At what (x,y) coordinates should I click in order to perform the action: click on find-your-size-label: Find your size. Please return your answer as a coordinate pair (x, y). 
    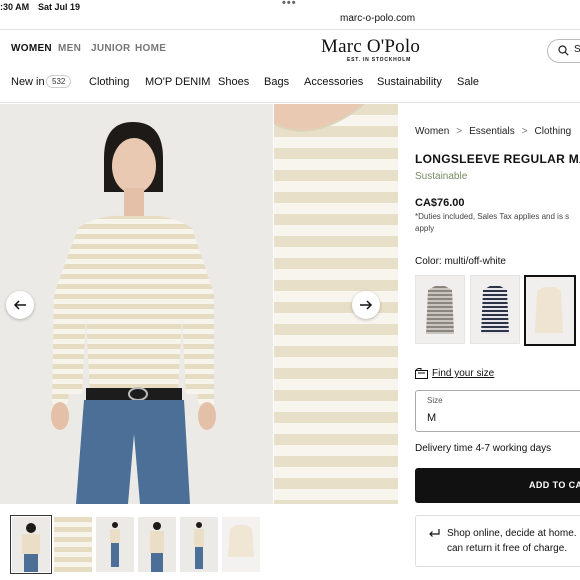
    Looking at the image, I should click on (463, 373).